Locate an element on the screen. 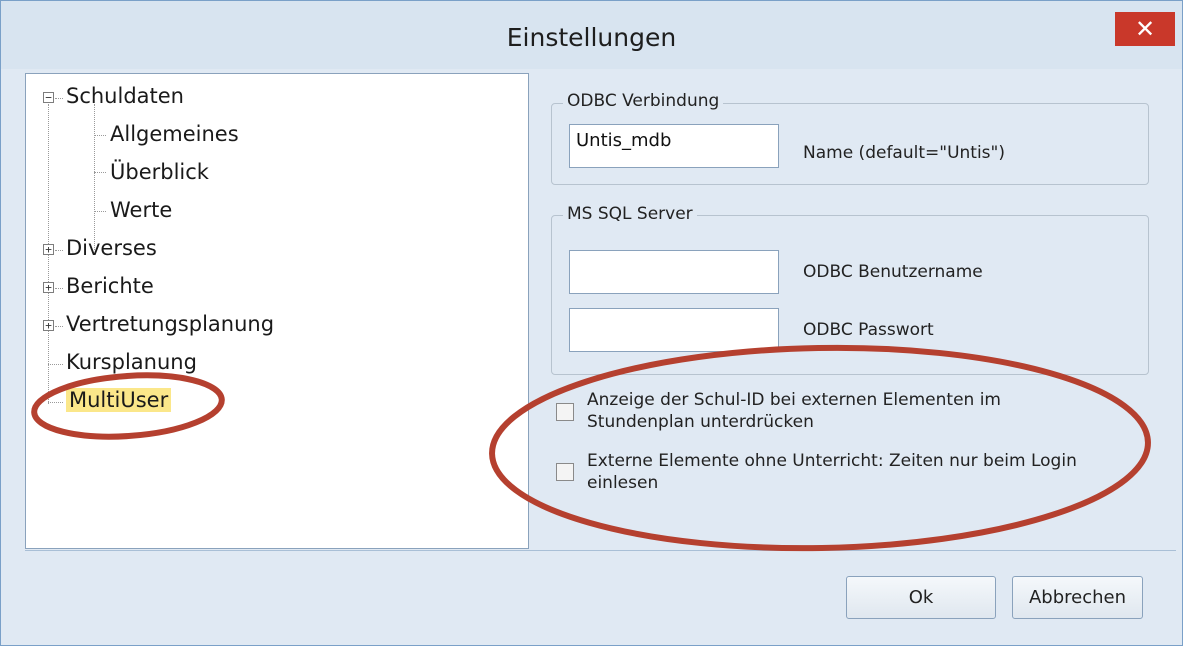 This screenshot has height=646, width=1183. cancel-button: Abbrechen is located at coordinates (1077, 597).